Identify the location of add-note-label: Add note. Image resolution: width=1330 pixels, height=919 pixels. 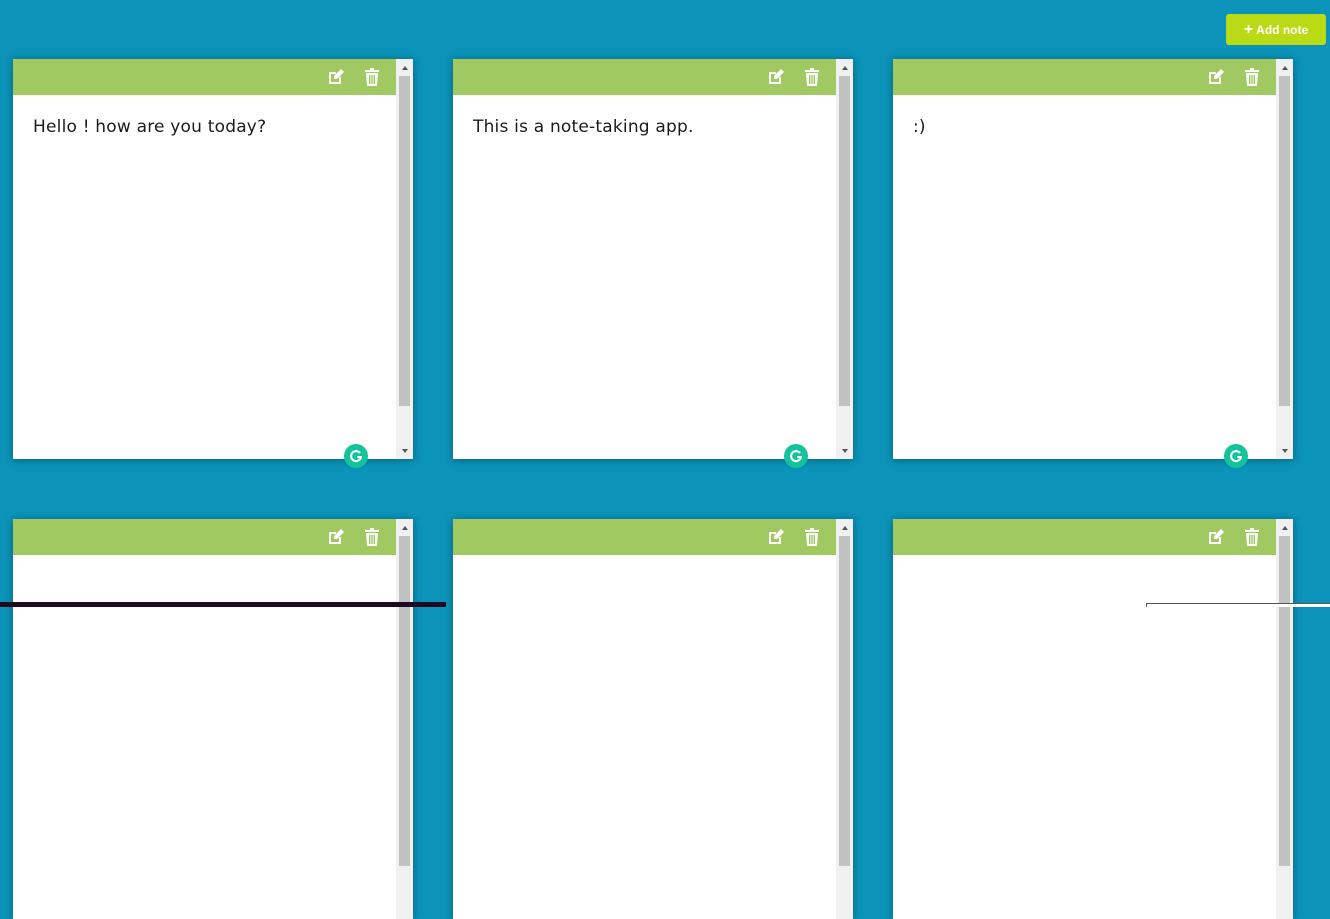
(1282, 29).